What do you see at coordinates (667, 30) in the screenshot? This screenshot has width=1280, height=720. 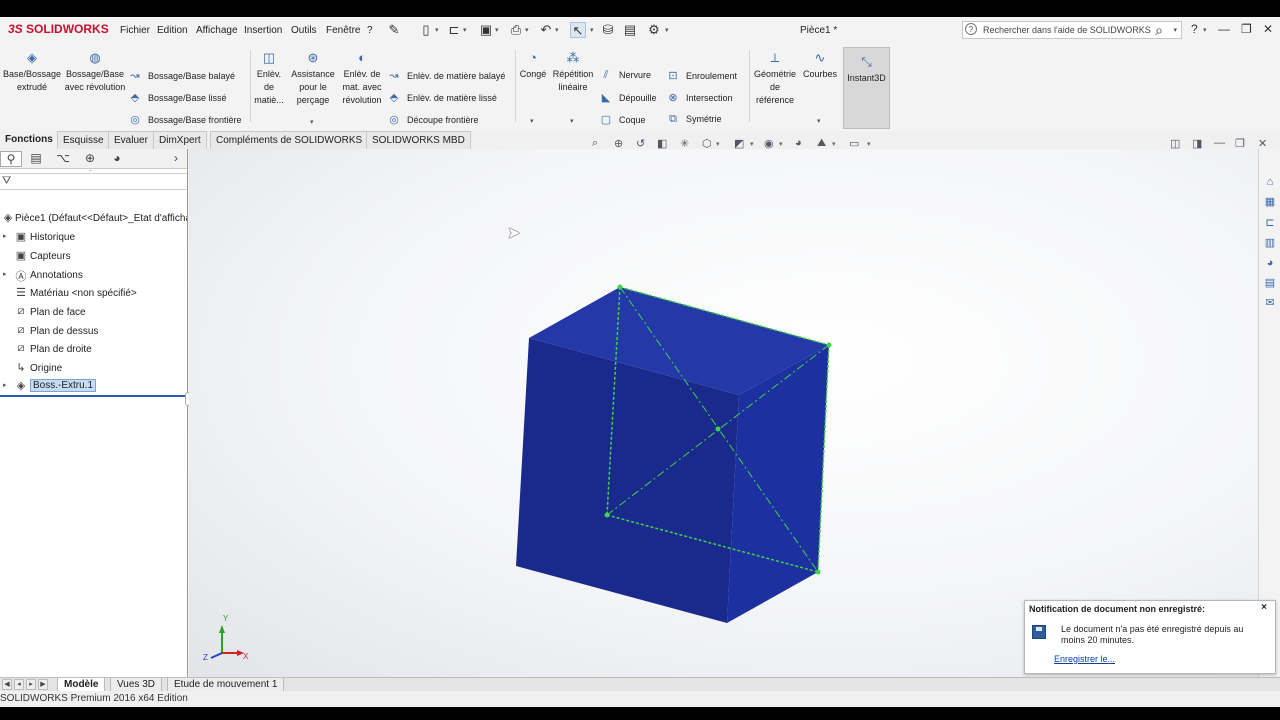 I see `options-dropdown: ▾` at bounding box center [667, 30].